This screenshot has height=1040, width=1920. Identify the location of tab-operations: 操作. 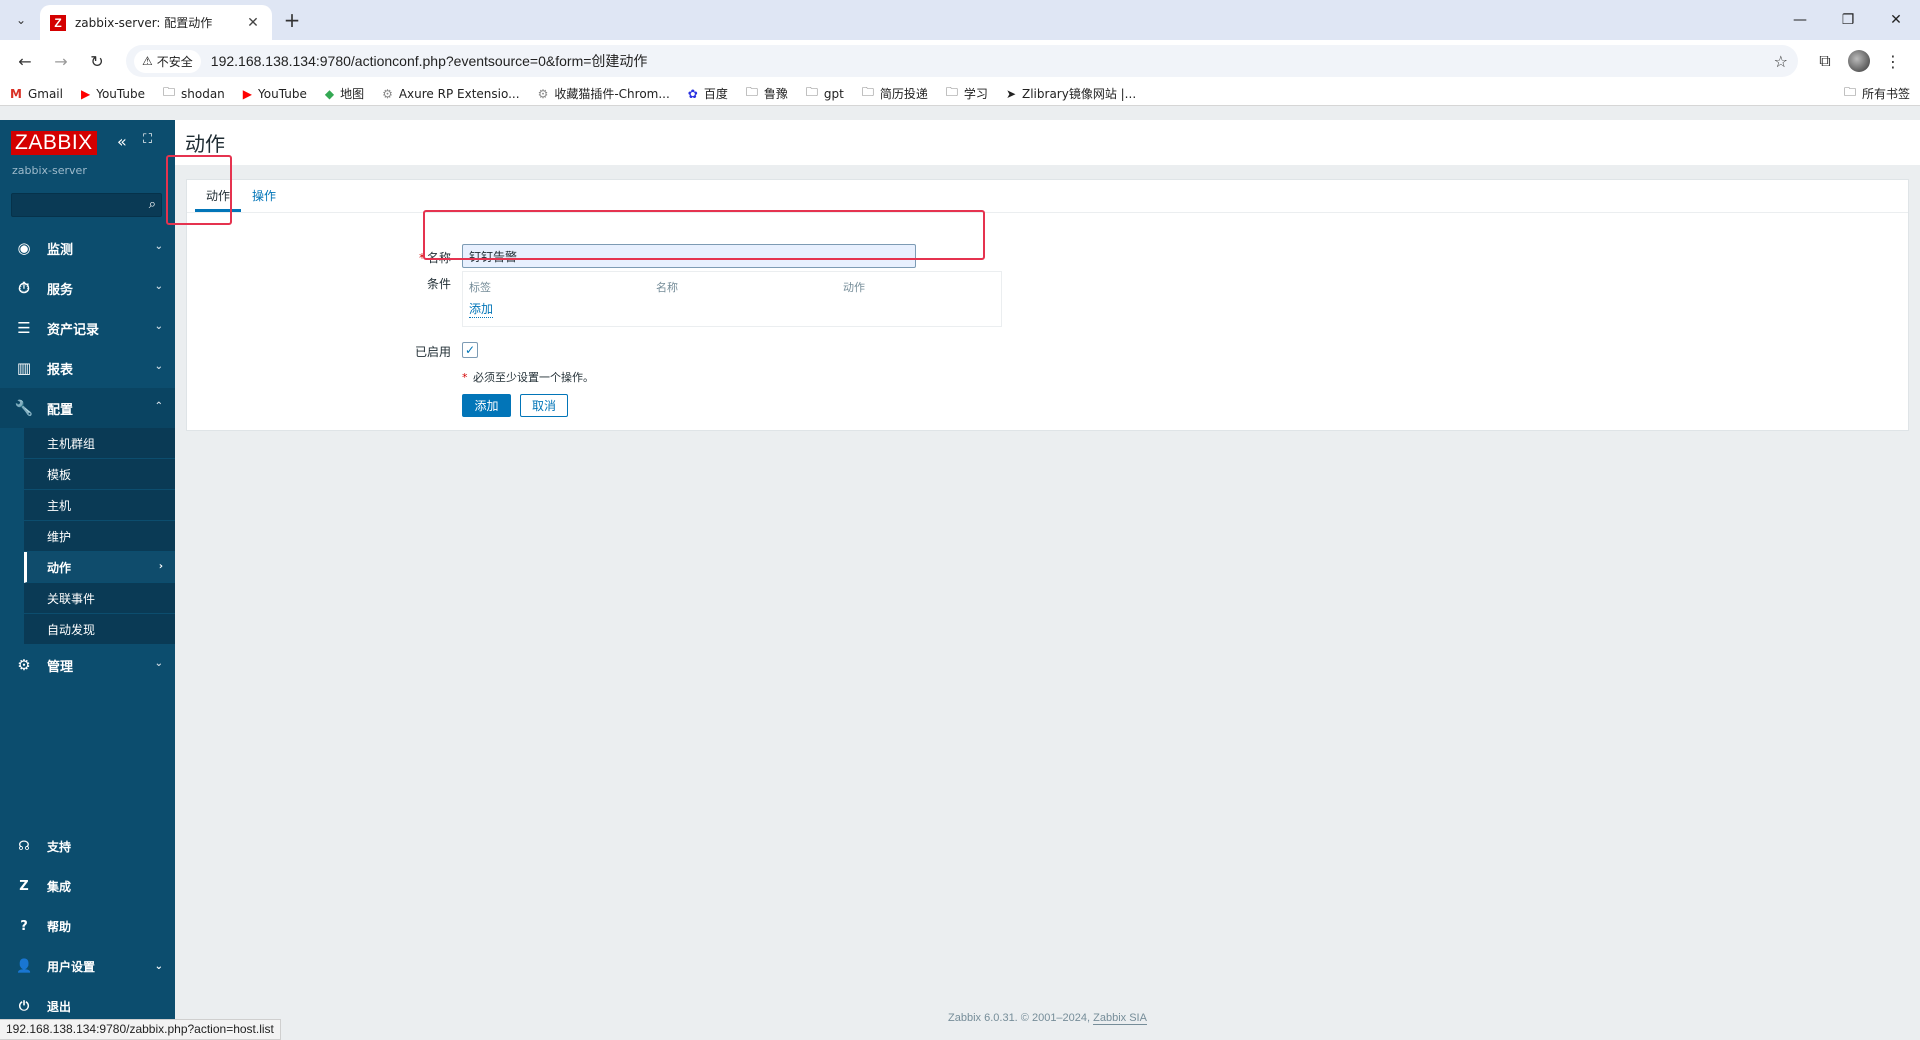
(264, 199).